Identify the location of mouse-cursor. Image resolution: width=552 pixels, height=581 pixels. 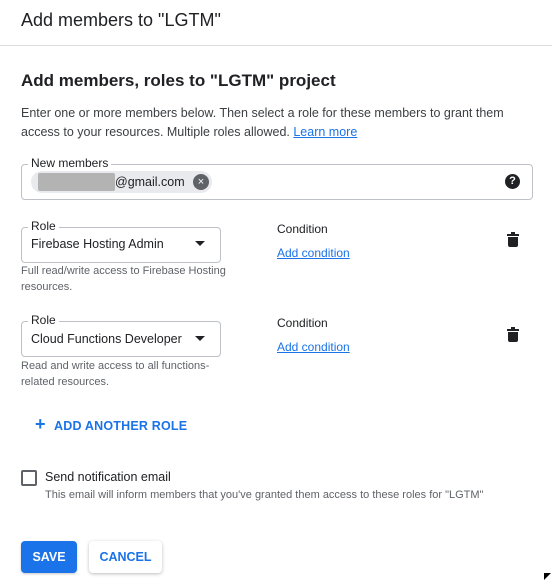
(547, 576).